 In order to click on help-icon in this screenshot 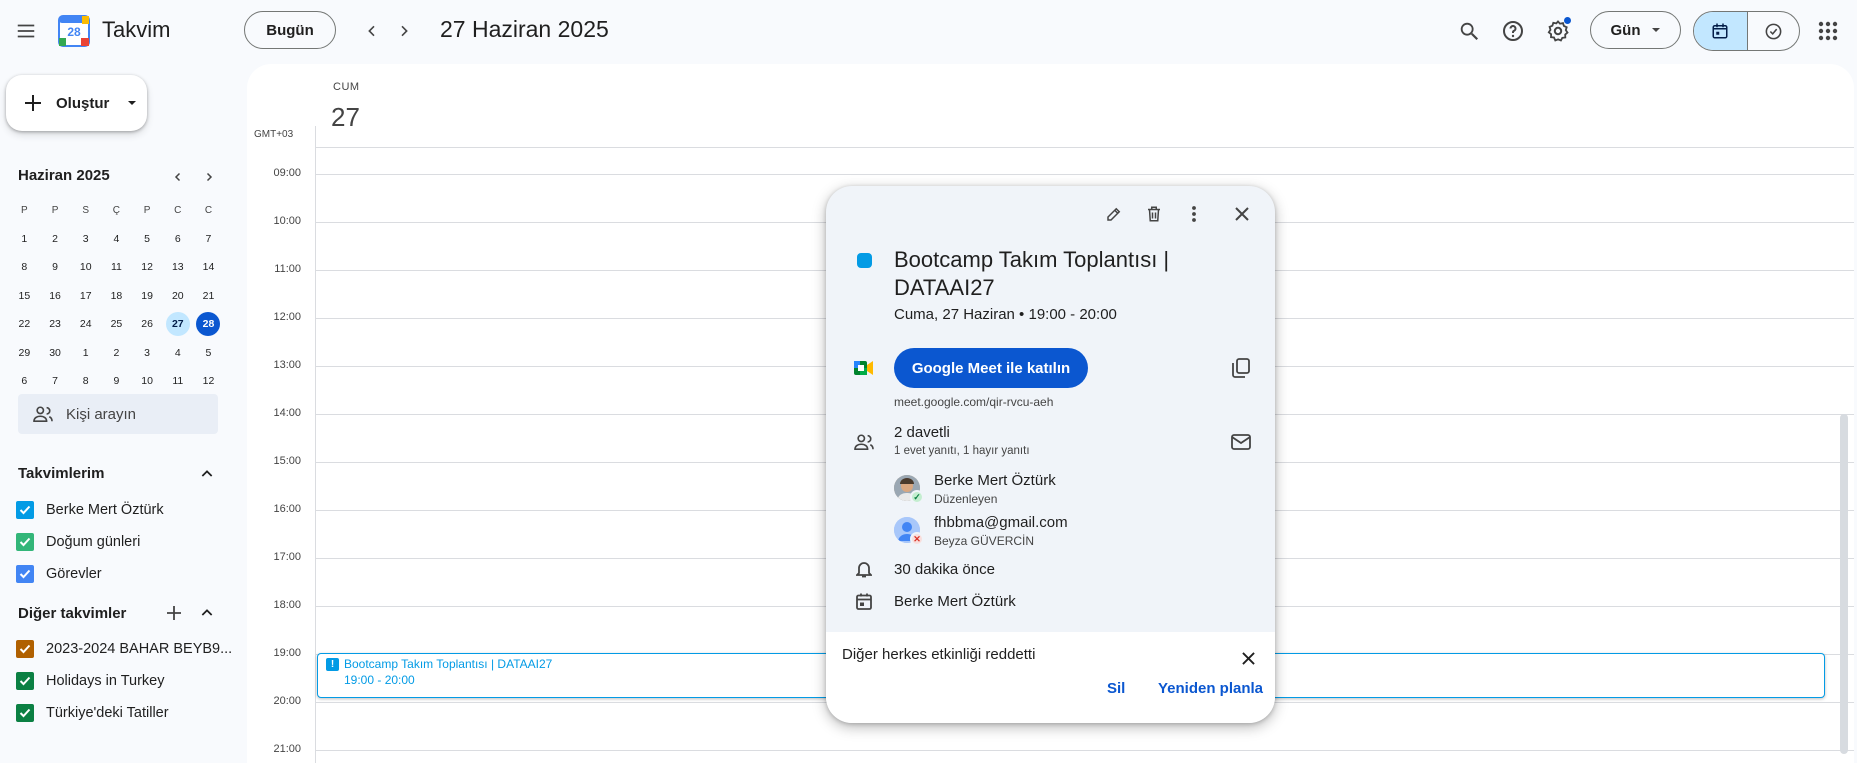, I will do `click(1513, 31)`.